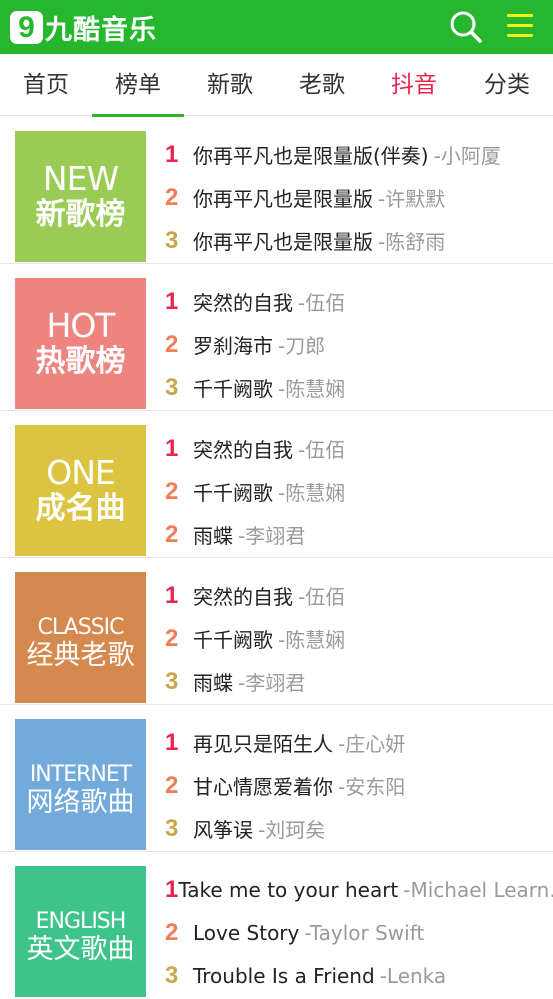  I want to click on menu-button, so click(520, 27).